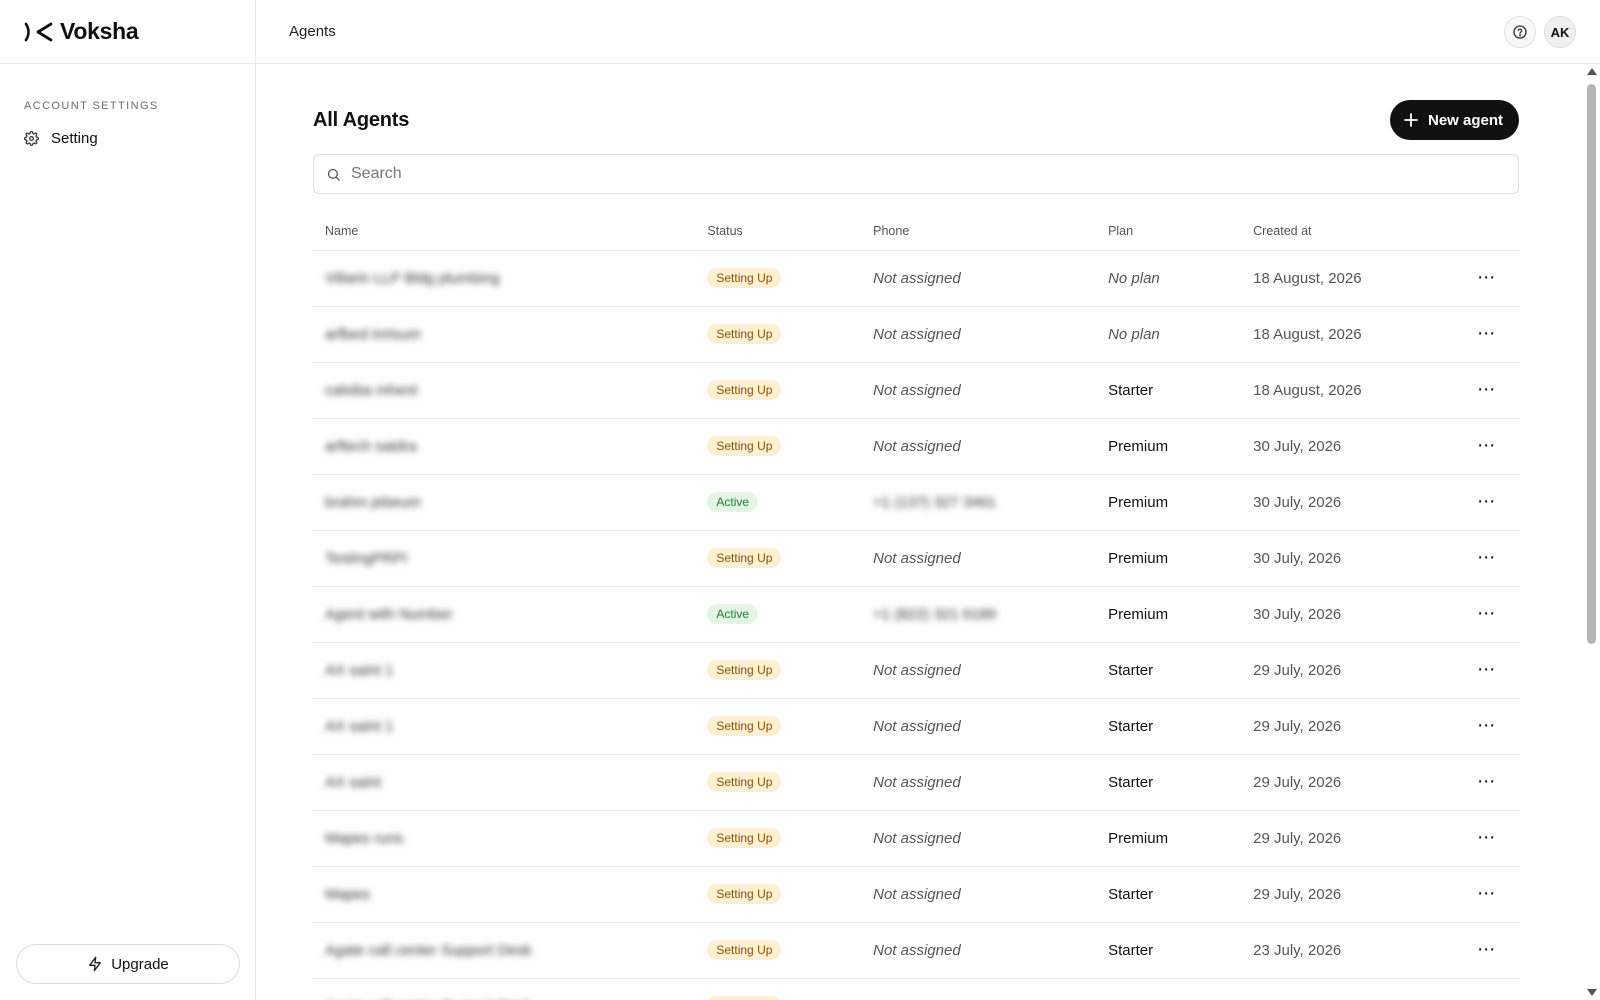  I want to click on search-input, so click(934, 174).